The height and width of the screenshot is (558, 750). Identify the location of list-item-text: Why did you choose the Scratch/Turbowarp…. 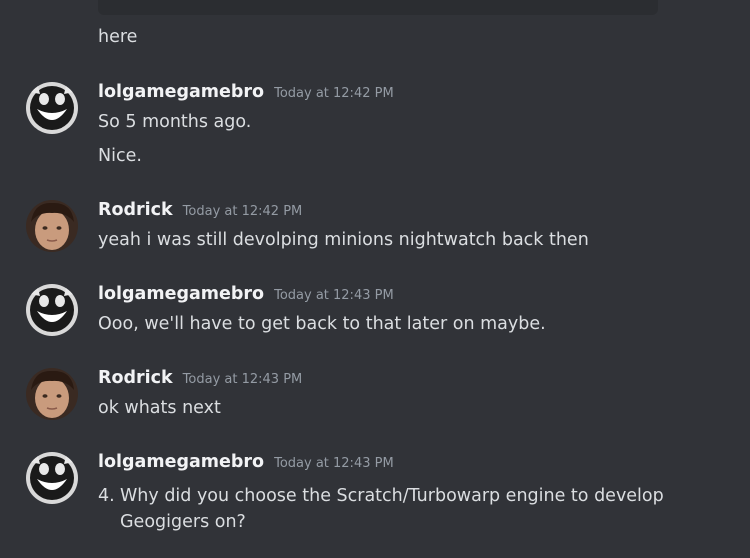
(392, 509).